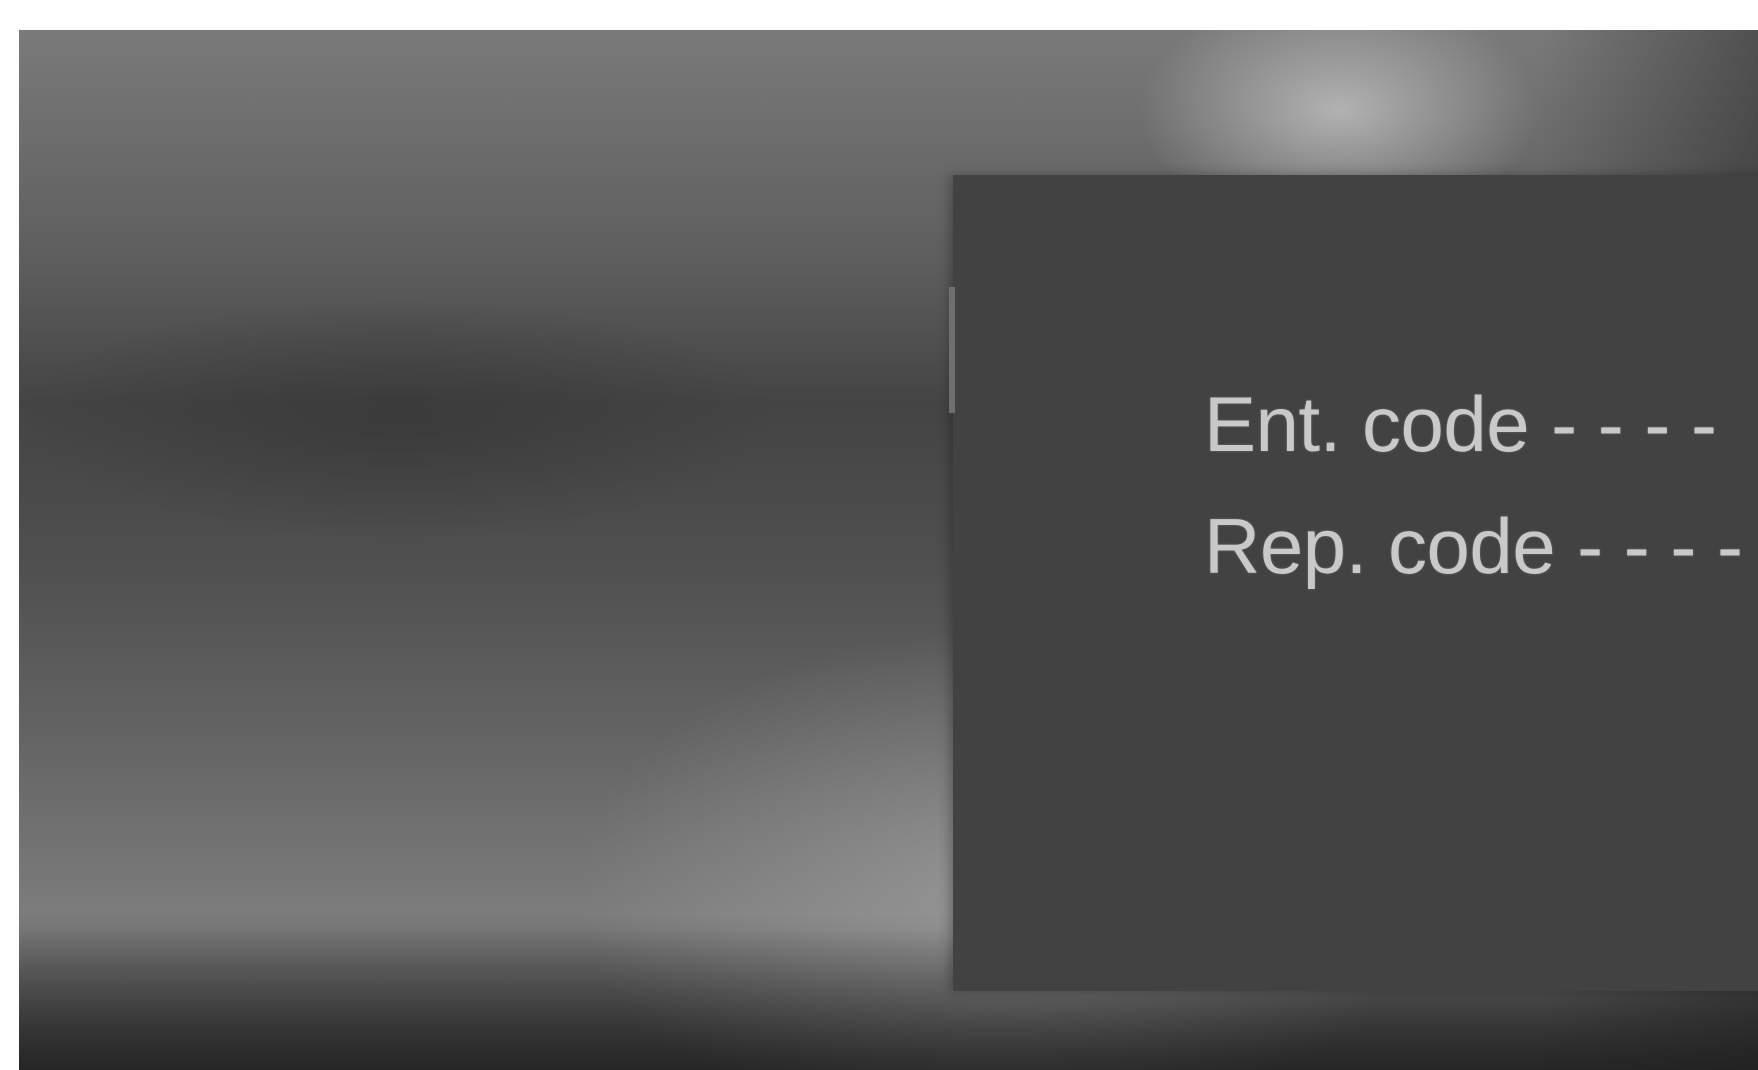  I want to click on repeat-code-value: - - - -, so click(1660, 546).